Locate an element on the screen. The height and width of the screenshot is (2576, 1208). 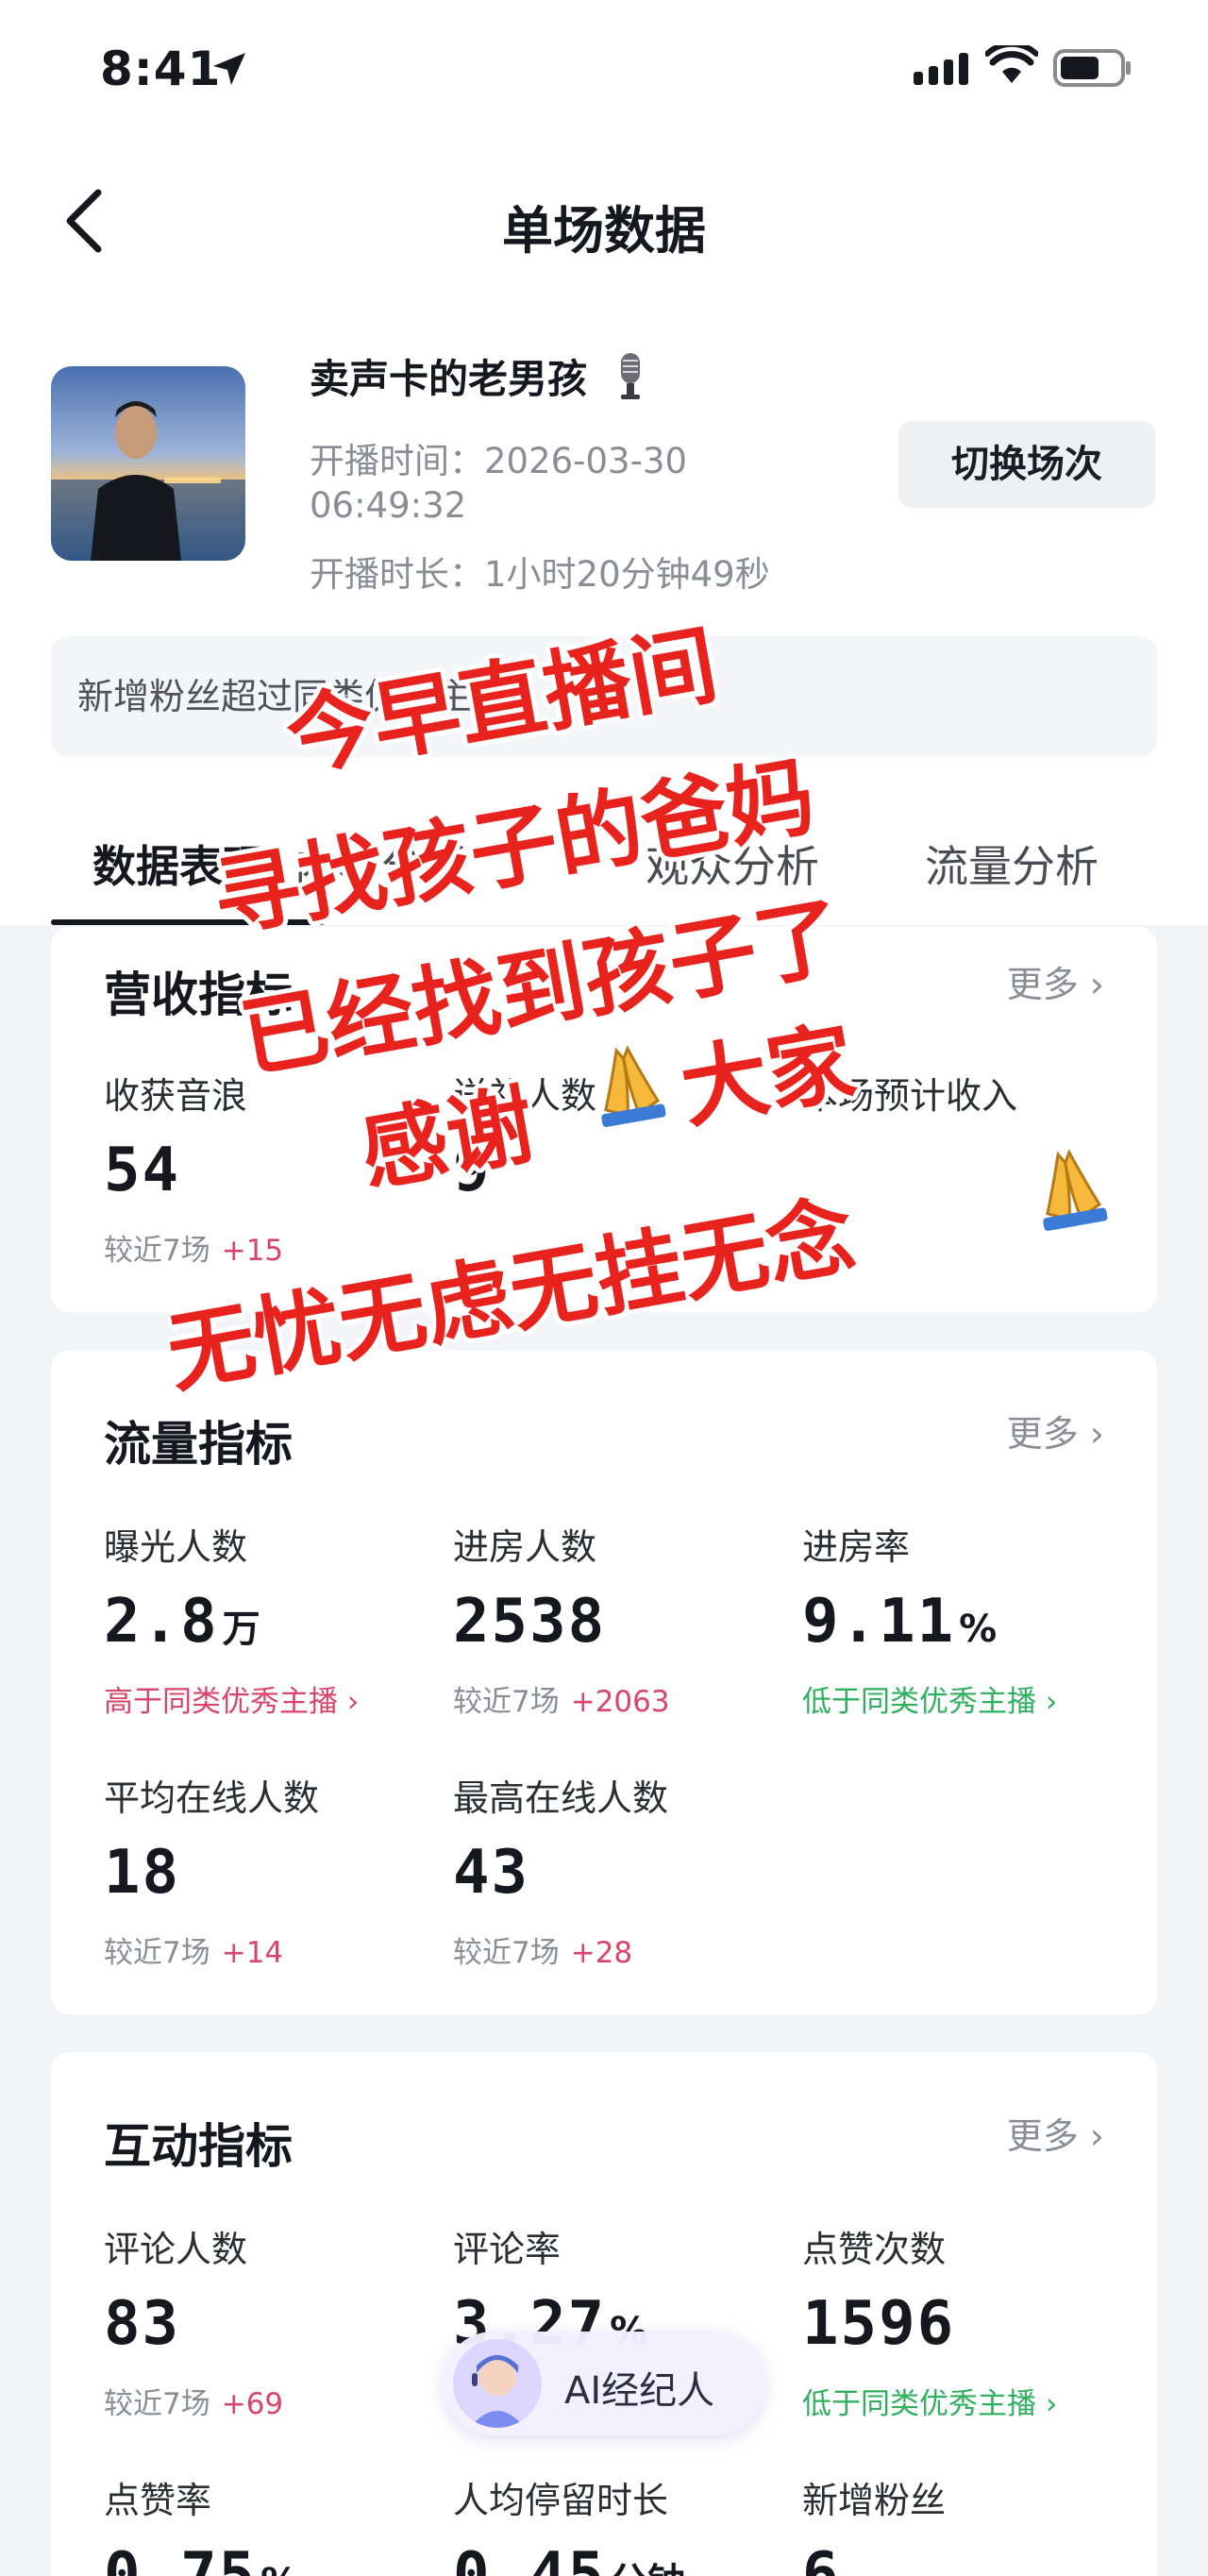
tab-audience: 观众分析 is located at coordinates (733, 864).